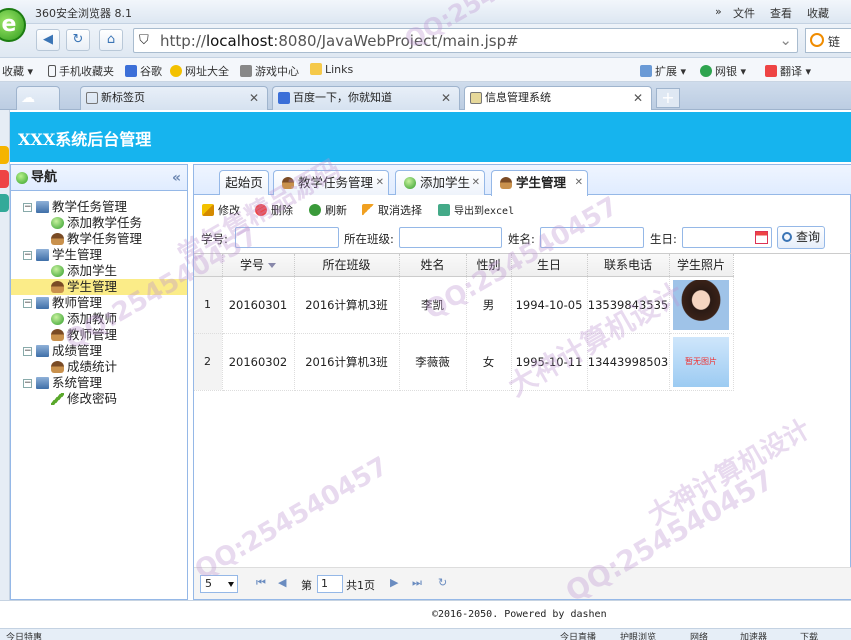 Image resolution: width=851 pixels, height=640 pixels. What do you see at coordinates (668, 98) in the screenshot?
I see `new-tab-button: +` at bounding box center [668, 98].